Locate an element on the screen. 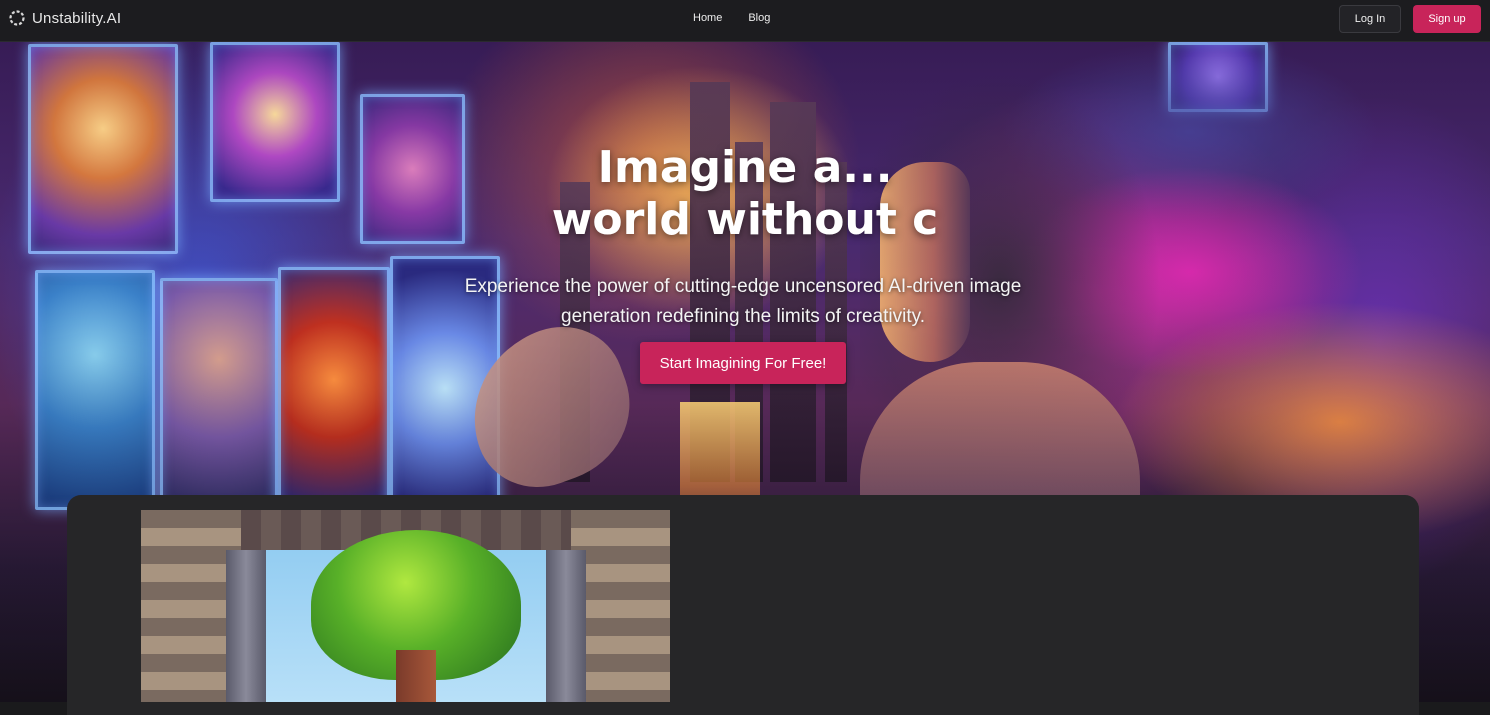 Image resolution: width=1490 pixels, height=715 pixels. nav-home-link: Home is located at coordinates (707, 18).